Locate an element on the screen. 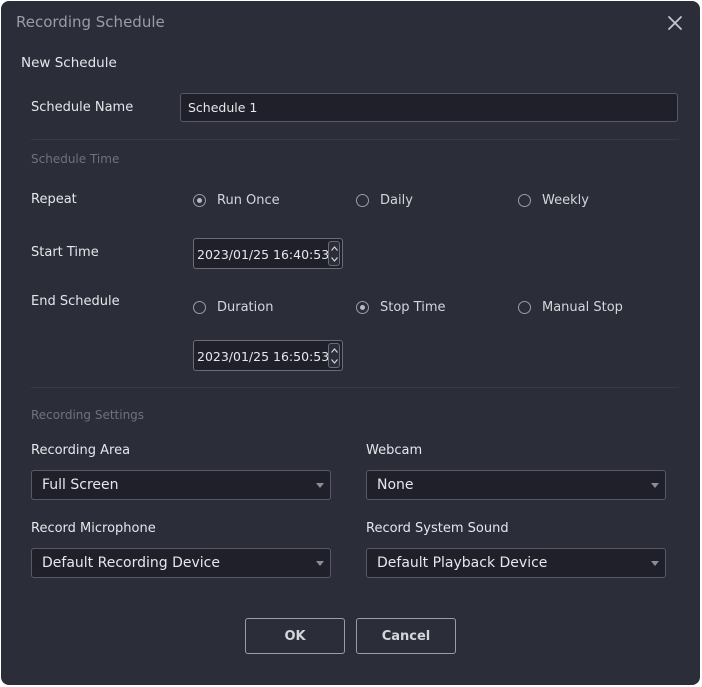 This screenshot has width=702, height=687. radio-daily: Daily is located at coordinates (384, 200).